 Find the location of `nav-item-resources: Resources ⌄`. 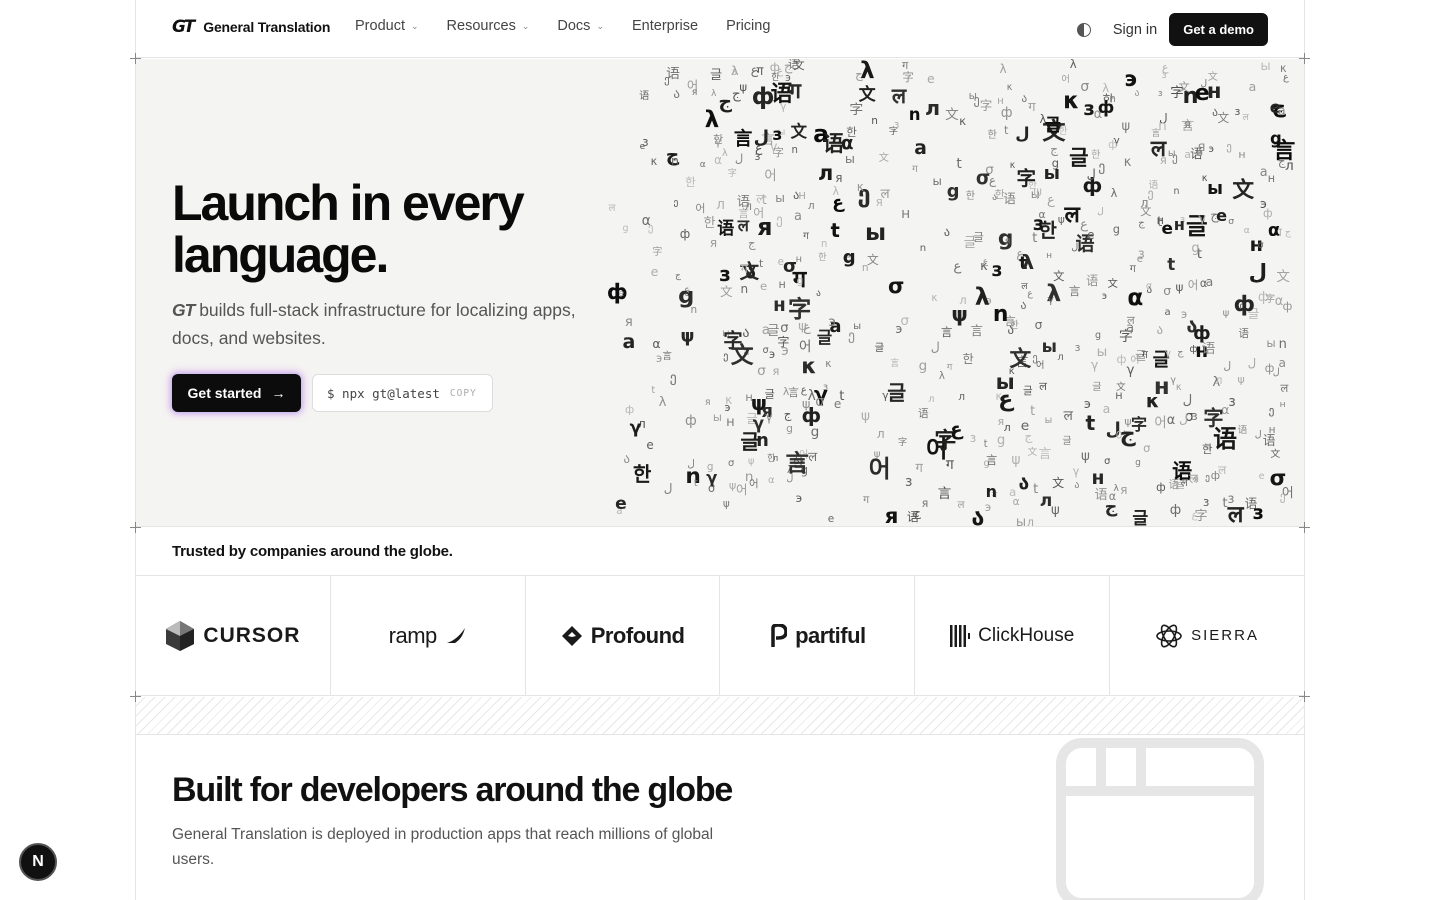

nav-item-resources: Resources ⌄ is located at coordinates (488, 26).